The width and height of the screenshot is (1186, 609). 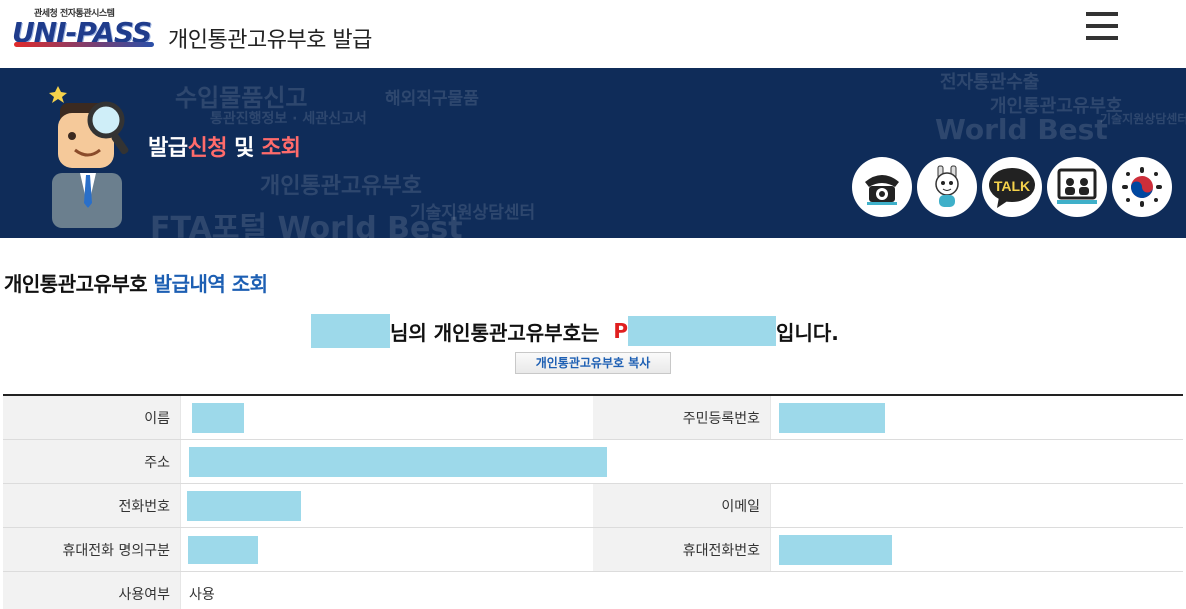 I want to click on government-emblem-icon, so click(x=1142, y=187).